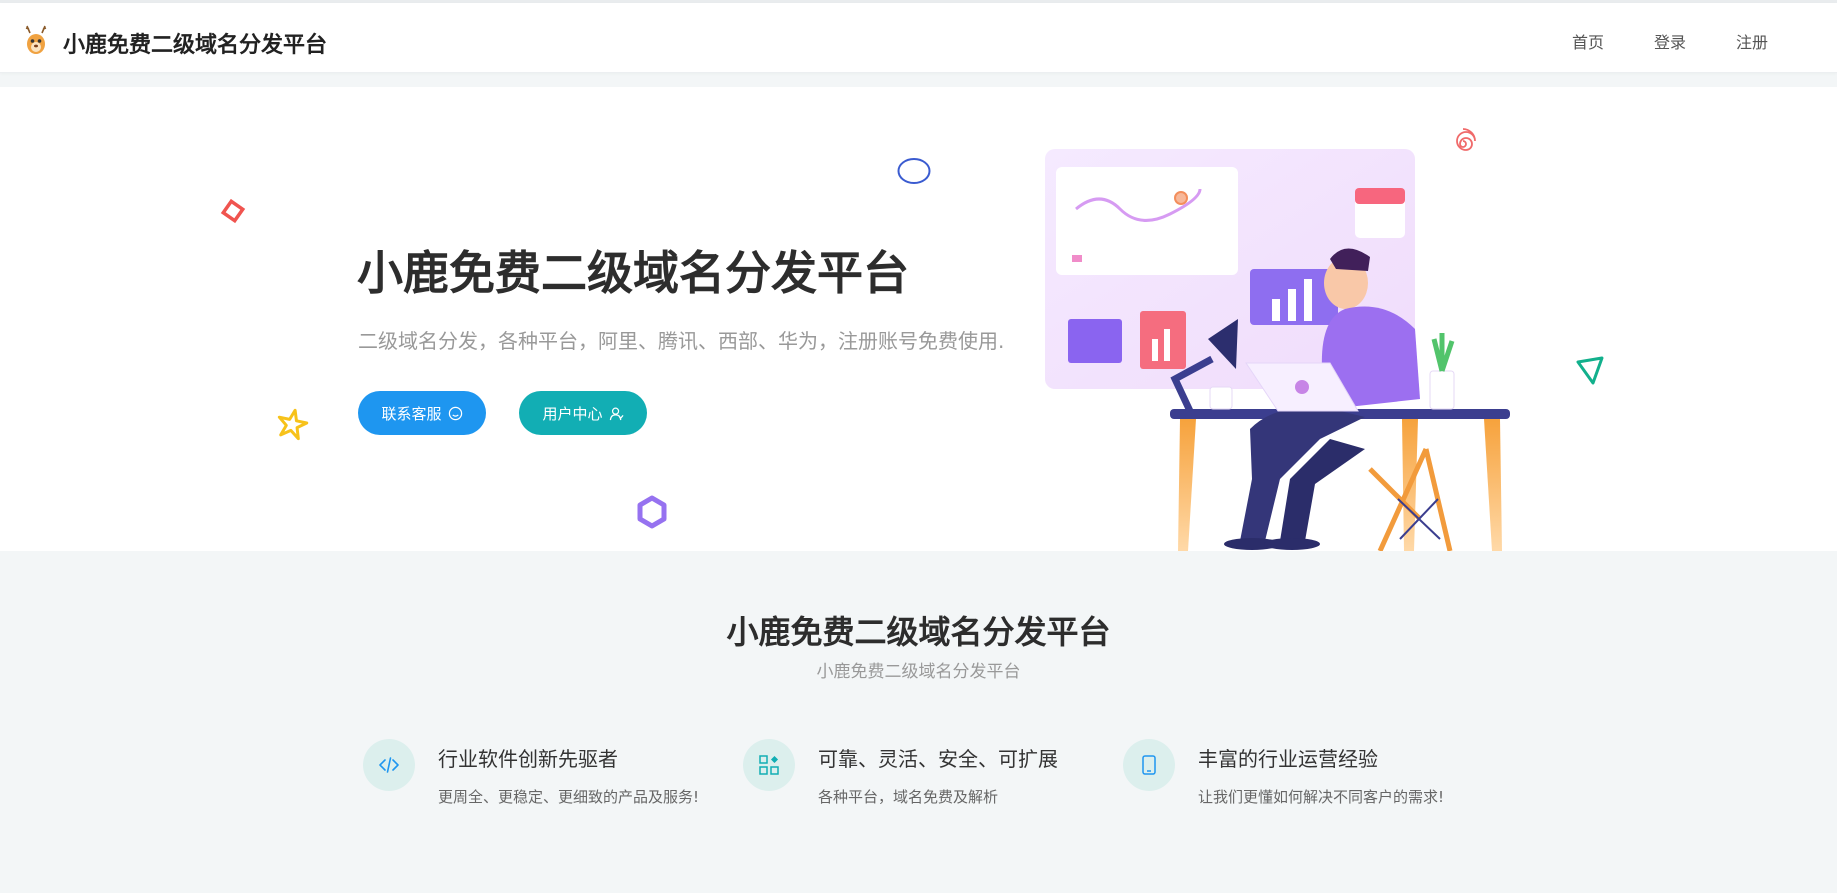 This screenshot has height=893, width=1837. What do you see at coordinates (918, 632) in the screenshot?
I see `section-title: 小鹿免费二级域名分发平台` at bounding box center [918, 632].